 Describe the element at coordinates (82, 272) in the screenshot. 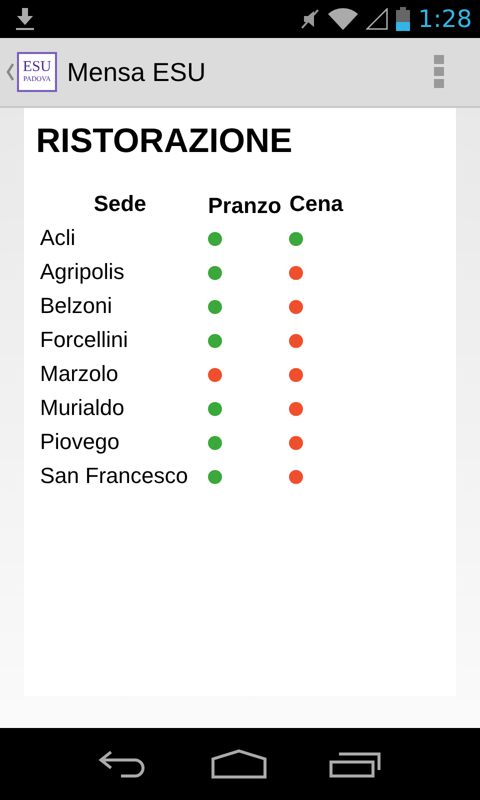

I see `location-name: Agripolis` at that location.